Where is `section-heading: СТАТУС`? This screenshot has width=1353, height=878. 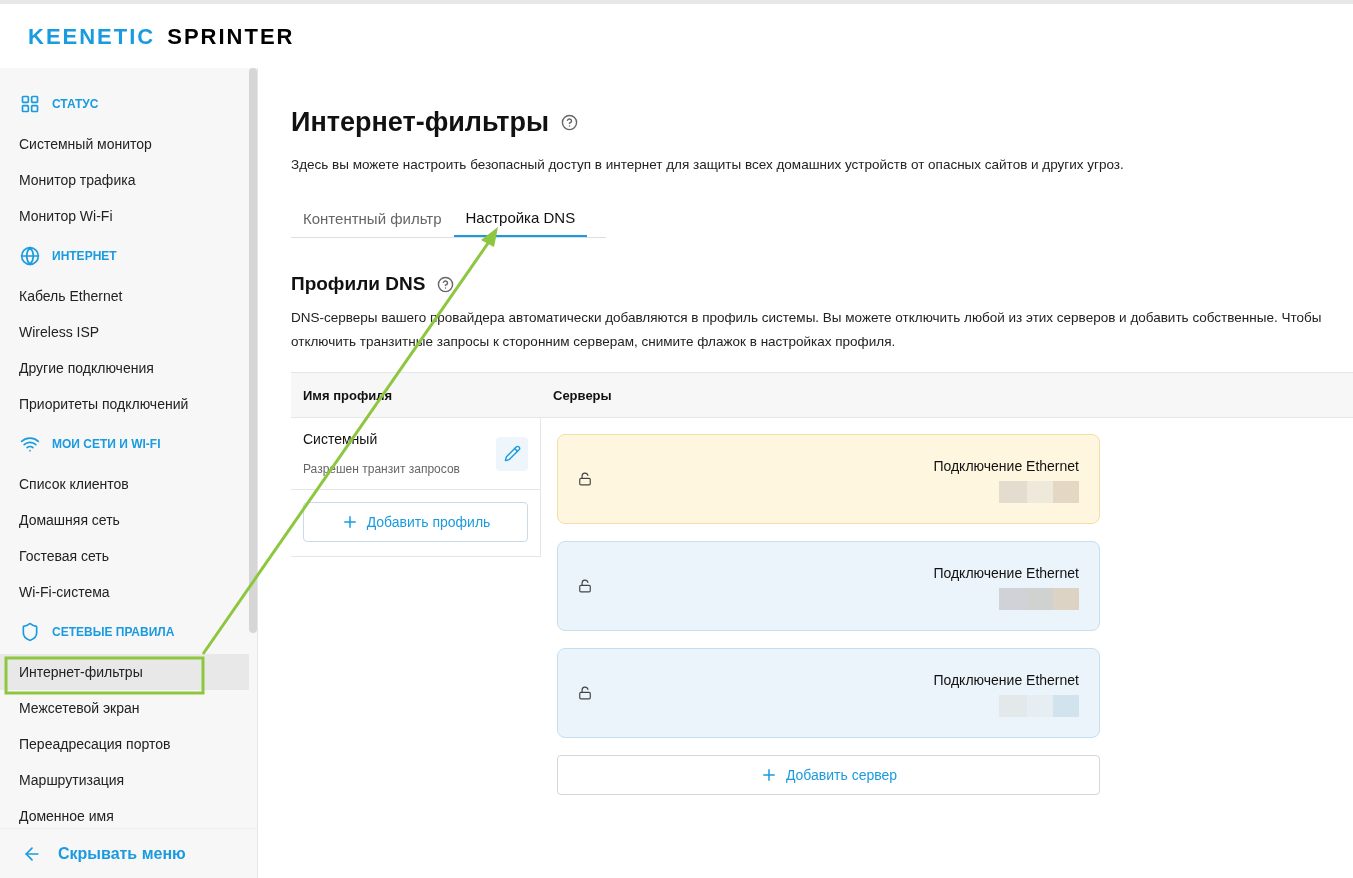
section-heading: СТАТУС is located at coordinates (75, 104).